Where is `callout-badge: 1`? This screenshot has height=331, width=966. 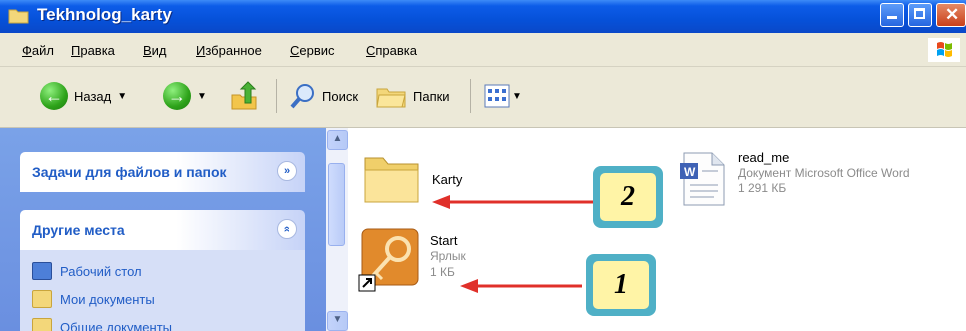
callout-badge: 1 is located at coordinates (621, 285).